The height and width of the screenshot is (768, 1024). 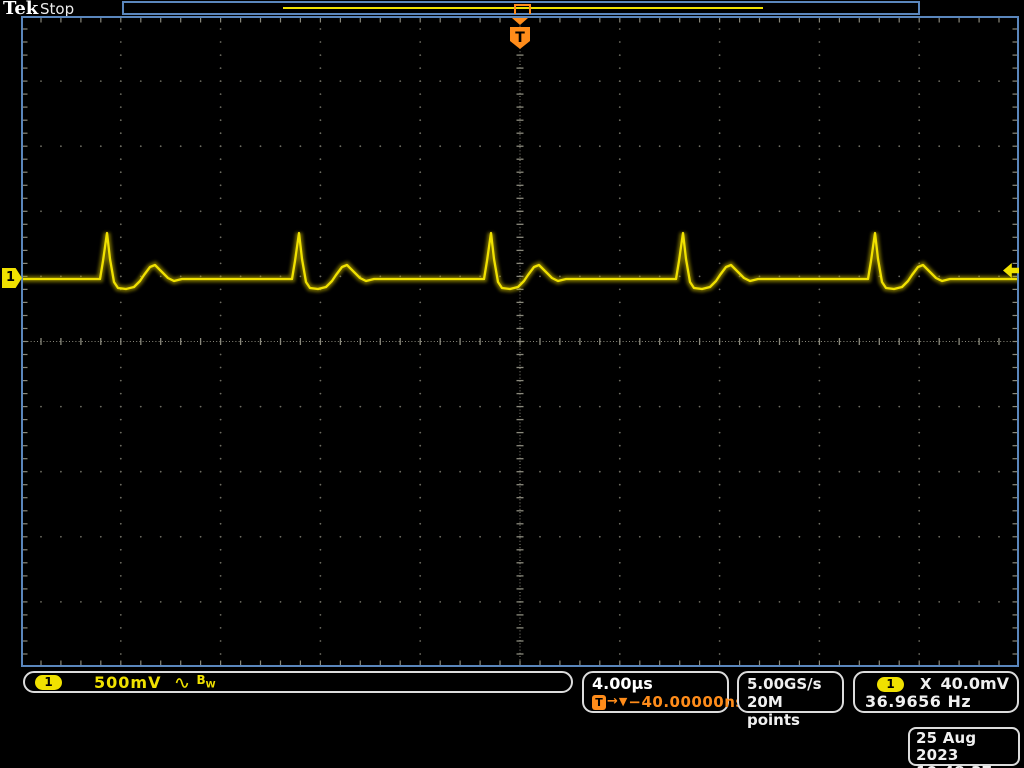 What do you see at coordinates (128, 682) in the screenshot?
I see `channel1-scale: 500mV` at bounding box center [128, 682].